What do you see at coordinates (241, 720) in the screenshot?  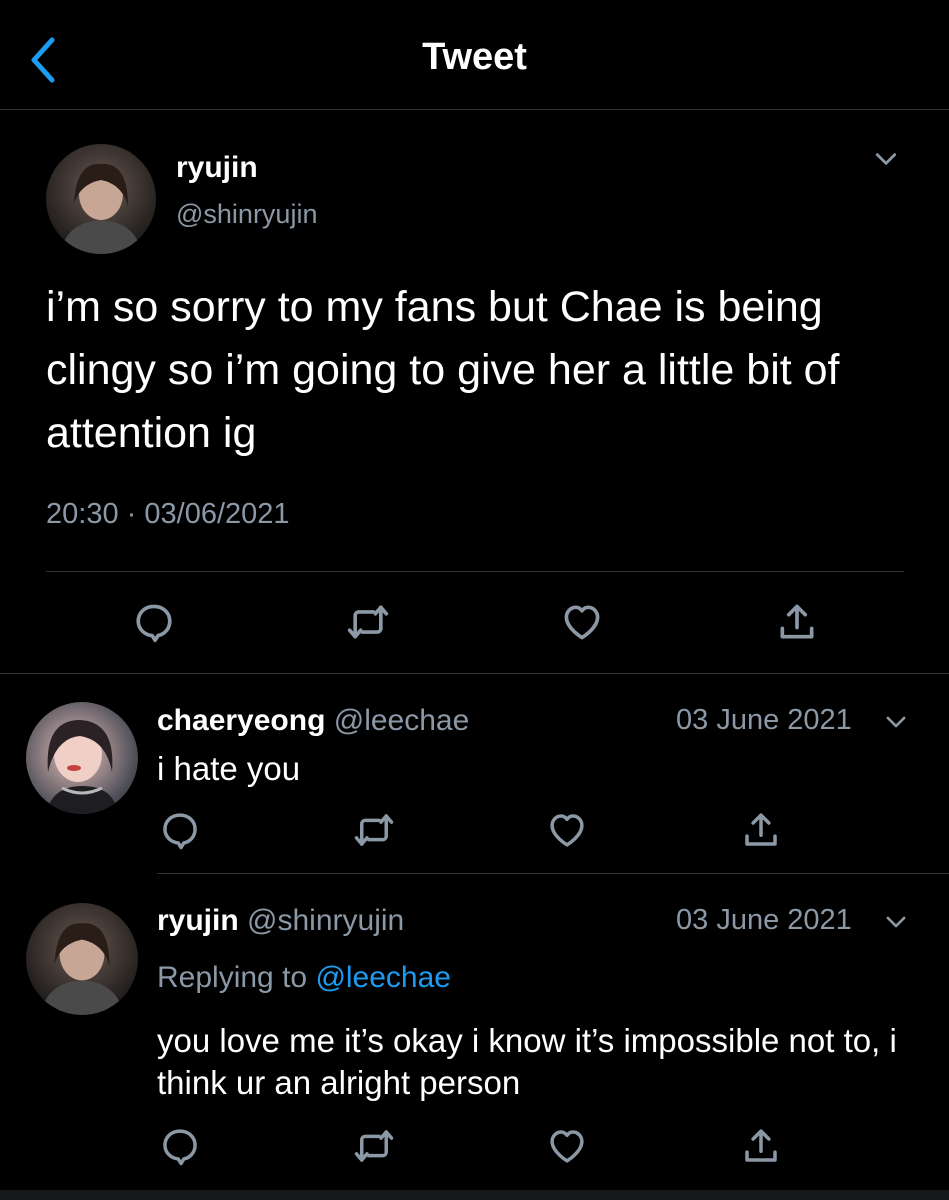 I see `reply-author-name: chaeryeong` at bounding box center [241, 720].